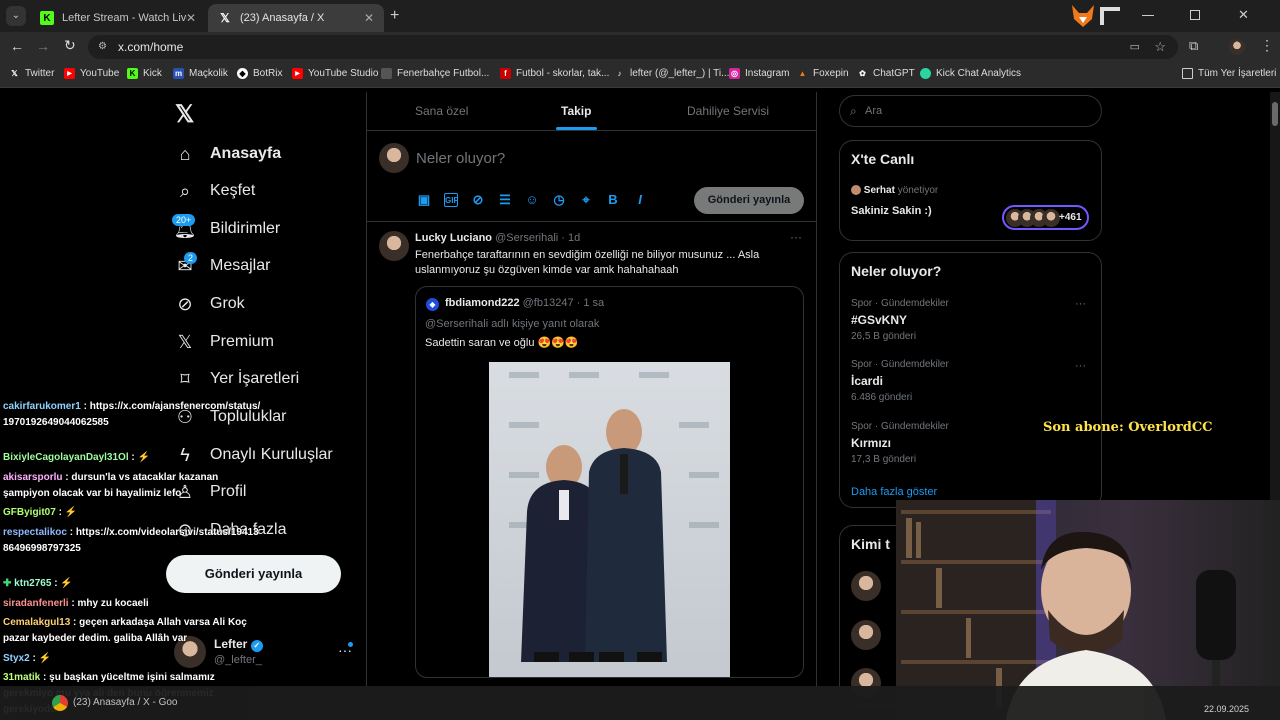  I want to click on profile-avatar, so click(1237, 47).